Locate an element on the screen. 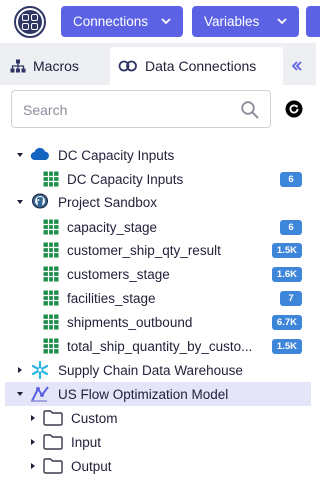 Image resolution: width=320 pixels, height=493 pixels. row-count-badge: 6.7K is located at coordinates (286, 322).